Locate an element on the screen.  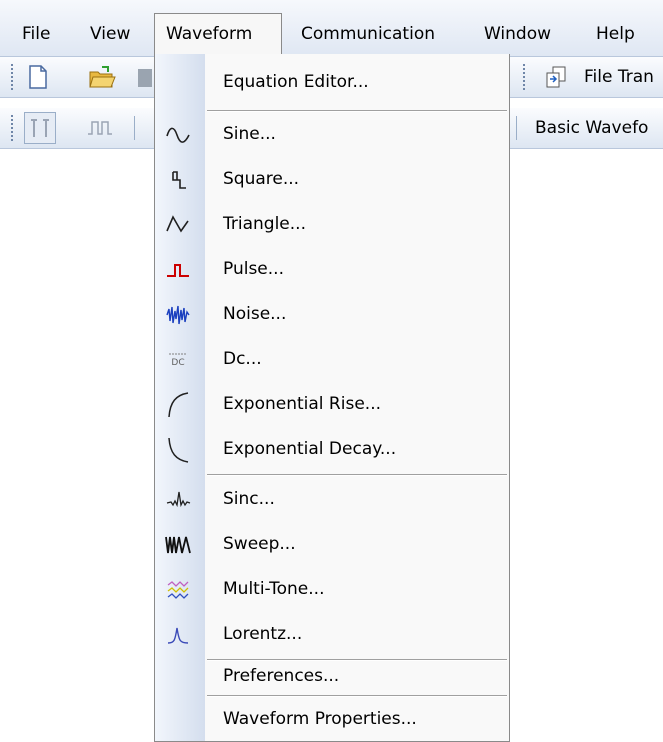
menu-communication: Communication is located at coordinates (368, 34).